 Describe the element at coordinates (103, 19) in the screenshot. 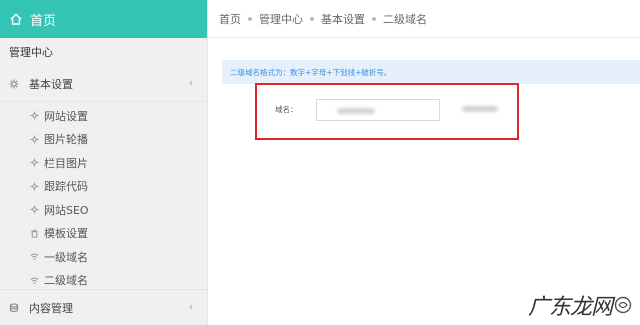

I see `sidebar-home: 首页` at that location.